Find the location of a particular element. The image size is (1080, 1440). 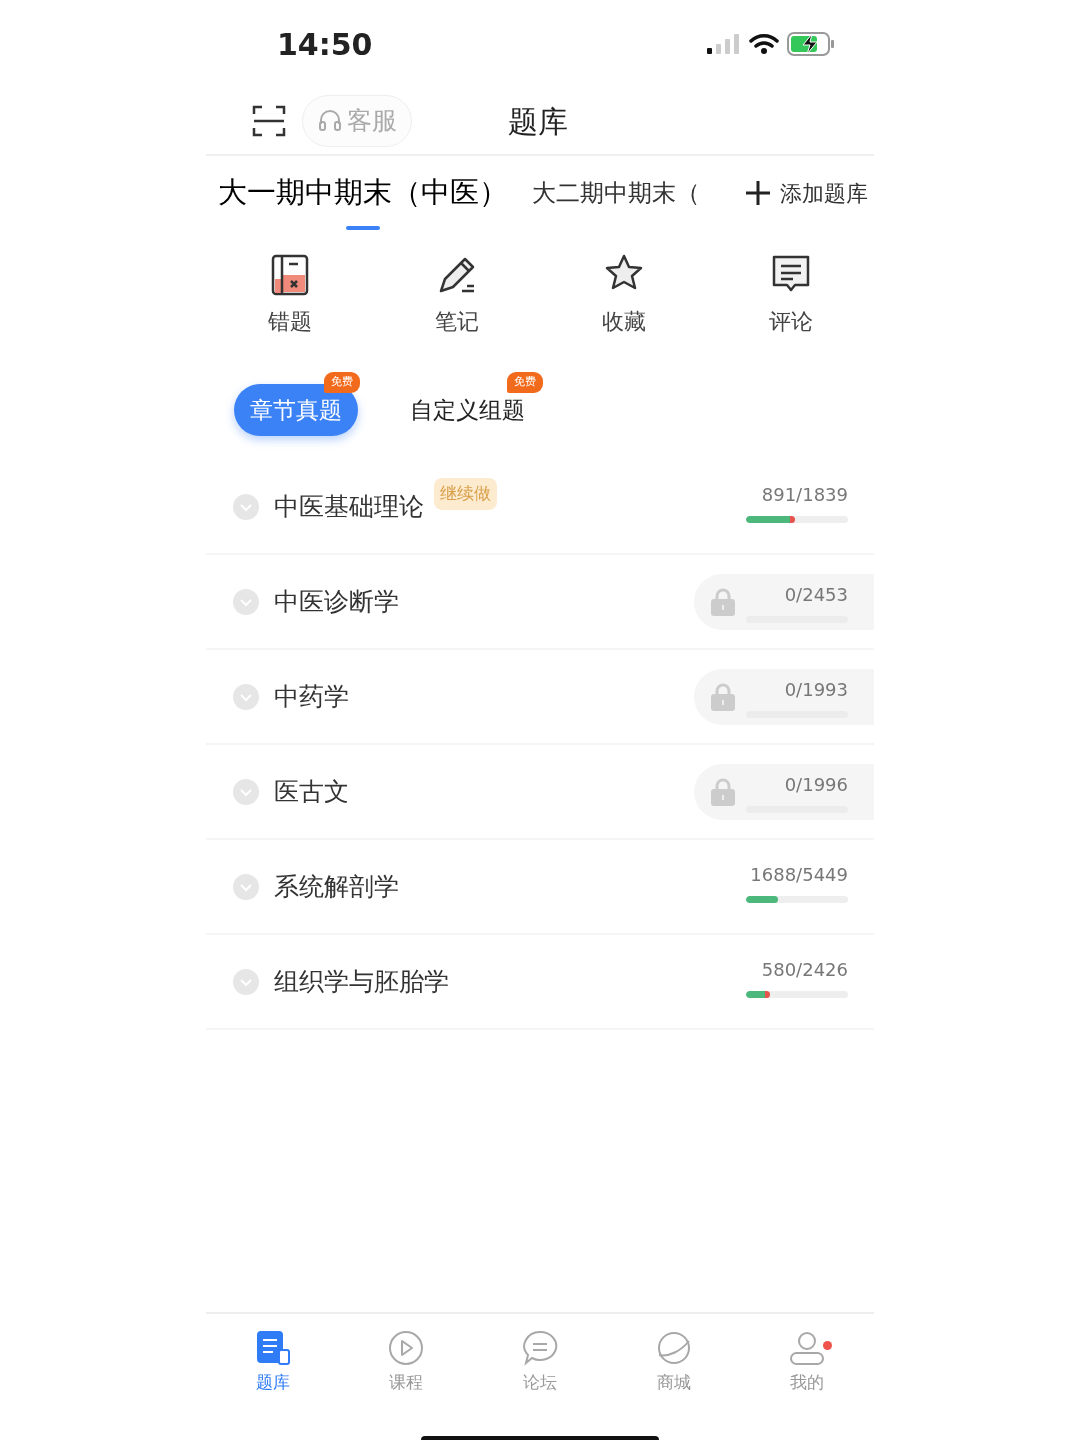

plus-icon is located at coordinates (758, 193).